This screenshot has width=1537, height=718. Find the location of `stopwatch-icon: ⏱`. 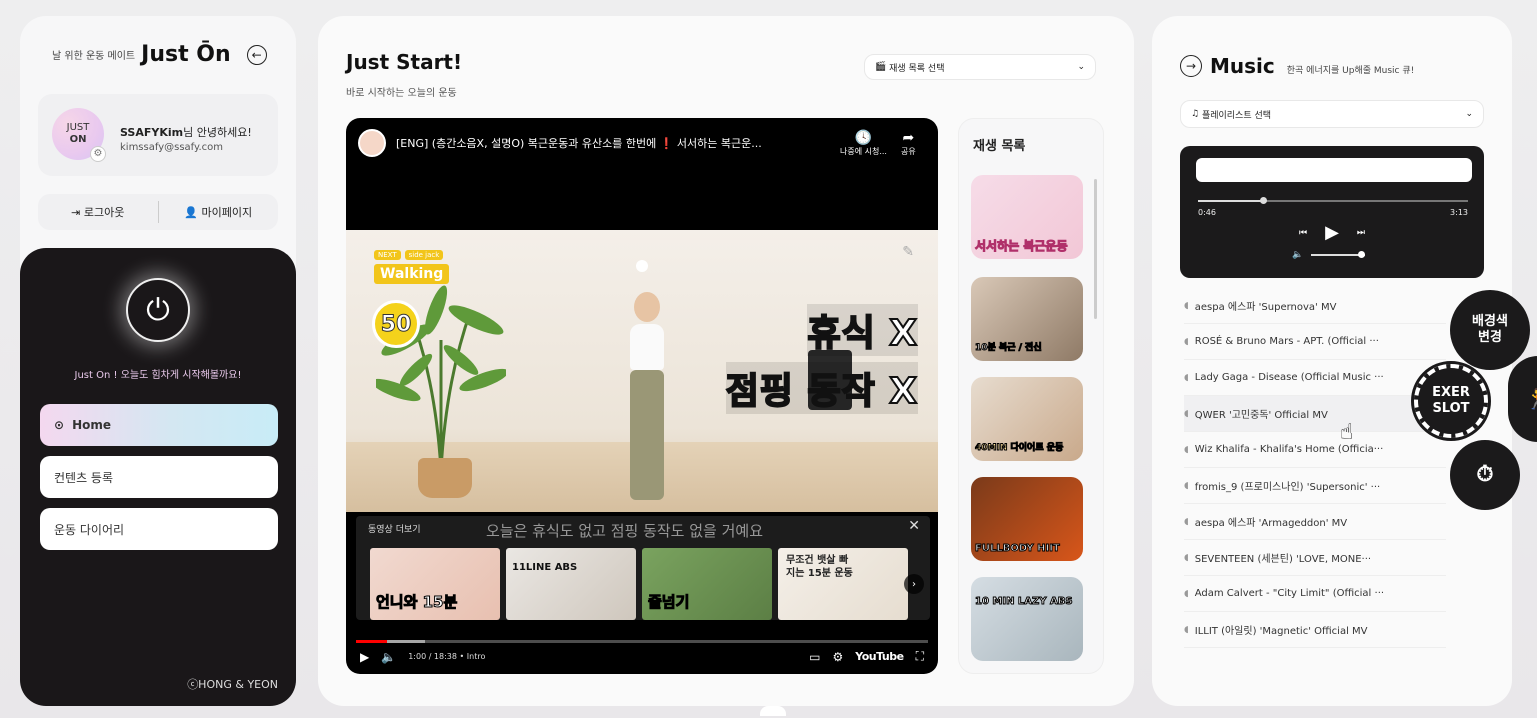

stopwatch-icon: ⏱ is located at coordinates (1485, 475).